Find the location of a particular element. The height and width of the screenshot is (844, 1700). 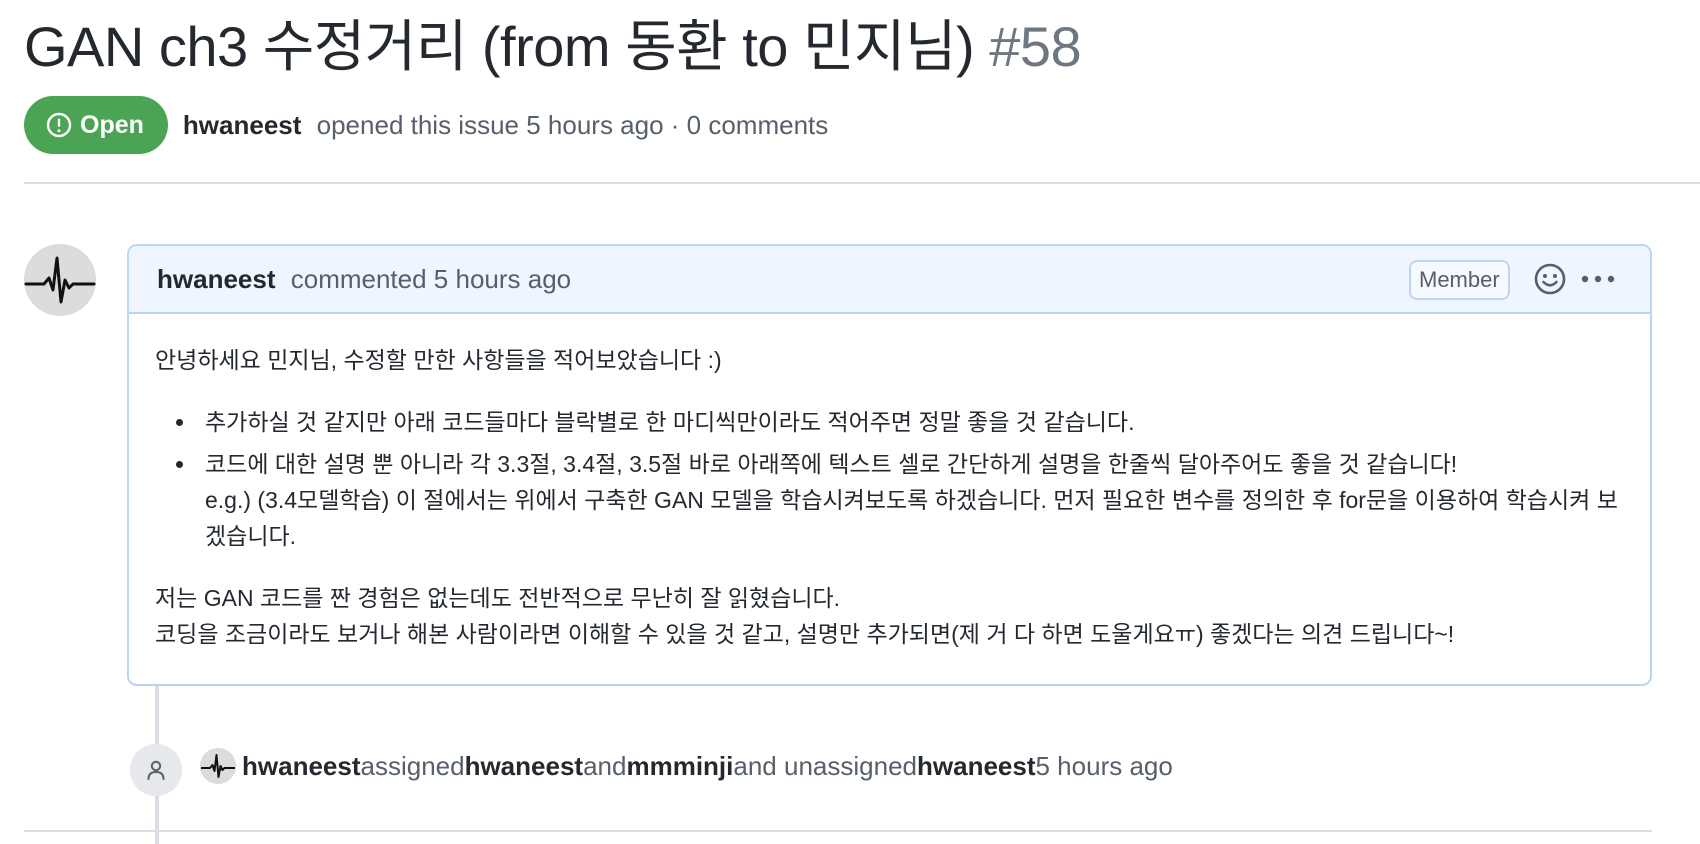

issue-title: GAN ch3 수정거리 (from 동환 to 민지님) #58 is located at coordinates (862, 47).